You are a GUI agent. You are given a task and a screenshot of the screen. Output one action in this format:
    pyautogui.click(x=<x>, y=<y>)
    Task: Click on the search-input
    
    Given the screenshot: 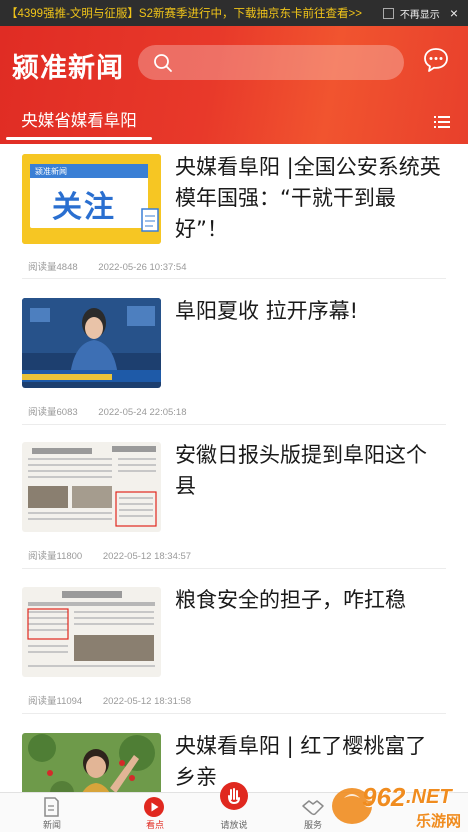 What is the action you would take?
    pyautogui.click(x=271, y=62)
    